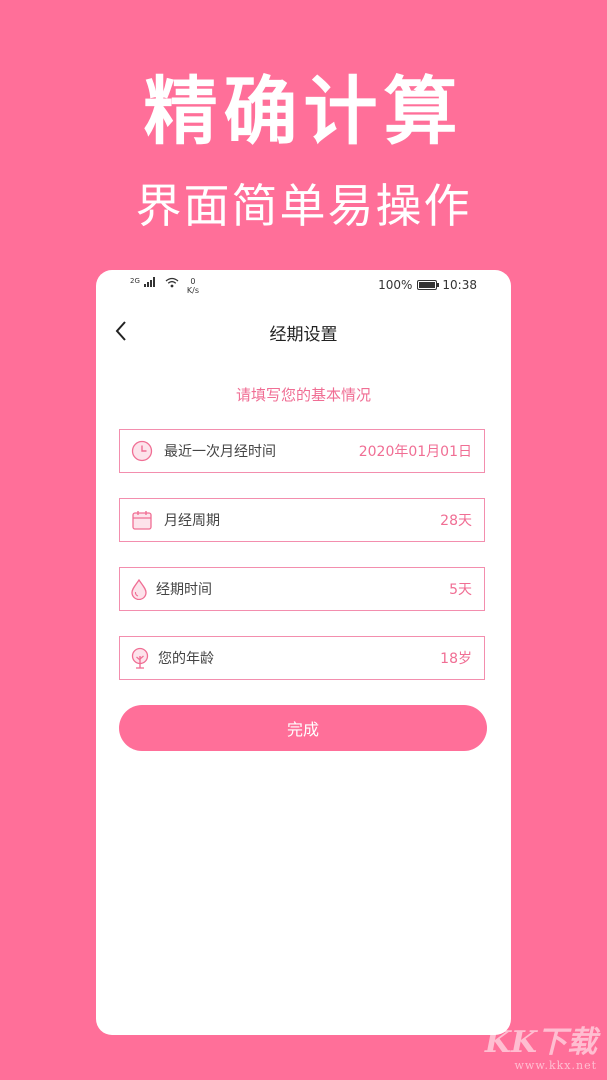 This screenshot has width=607, height=1080. What do you see at coordinates (192, 290) in the screenshot?
I see `speed-unit: K/s` at bounding box center [192, 290].